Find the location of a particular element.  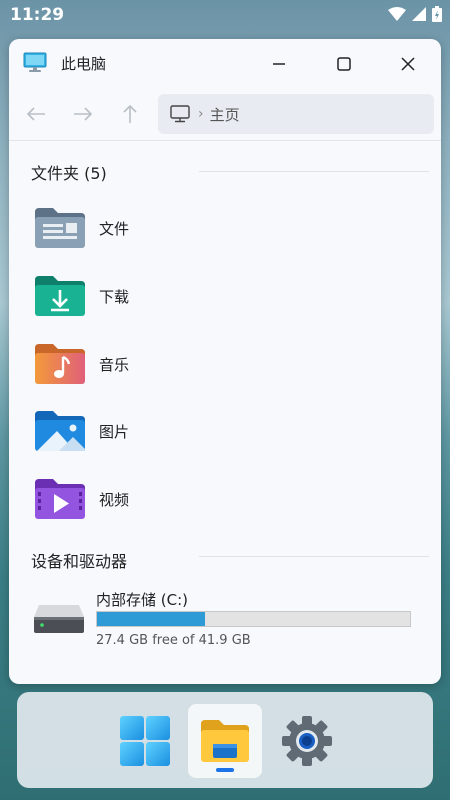

status-bar: 11:29 is located at coordinates (225, 16).